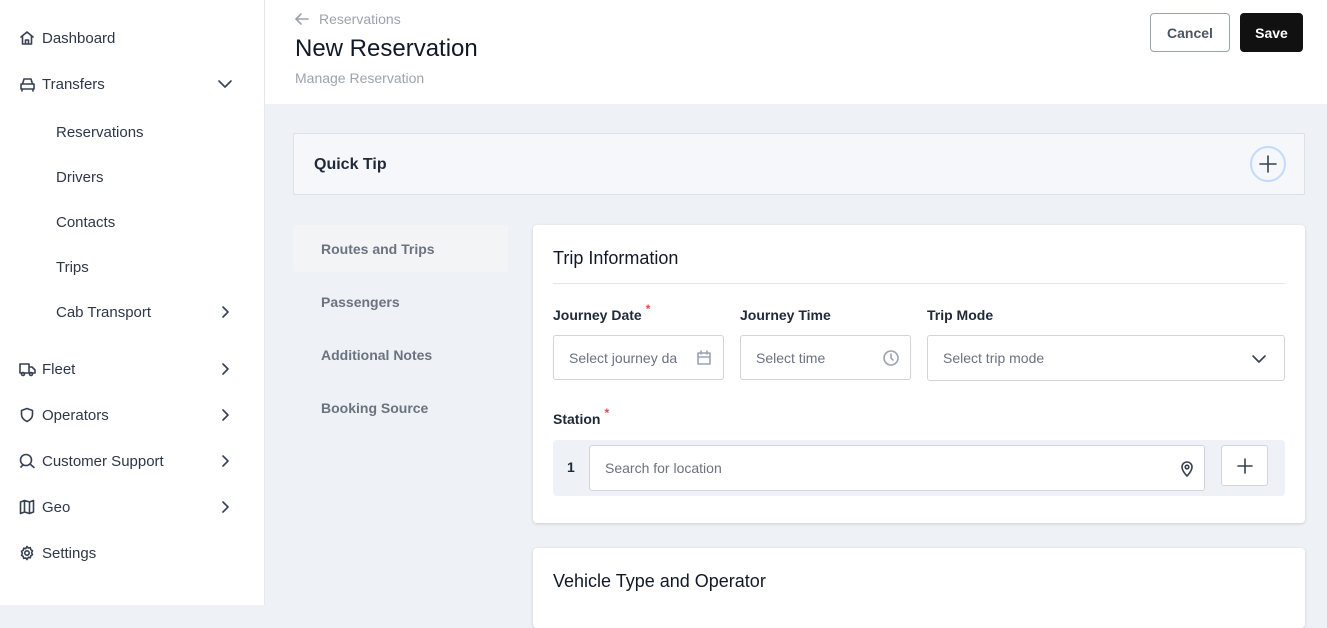 The height and width of the screenshot is (628, 1327). I want to click on tab-additional-notes: Additional Notes, so click(400, 354).